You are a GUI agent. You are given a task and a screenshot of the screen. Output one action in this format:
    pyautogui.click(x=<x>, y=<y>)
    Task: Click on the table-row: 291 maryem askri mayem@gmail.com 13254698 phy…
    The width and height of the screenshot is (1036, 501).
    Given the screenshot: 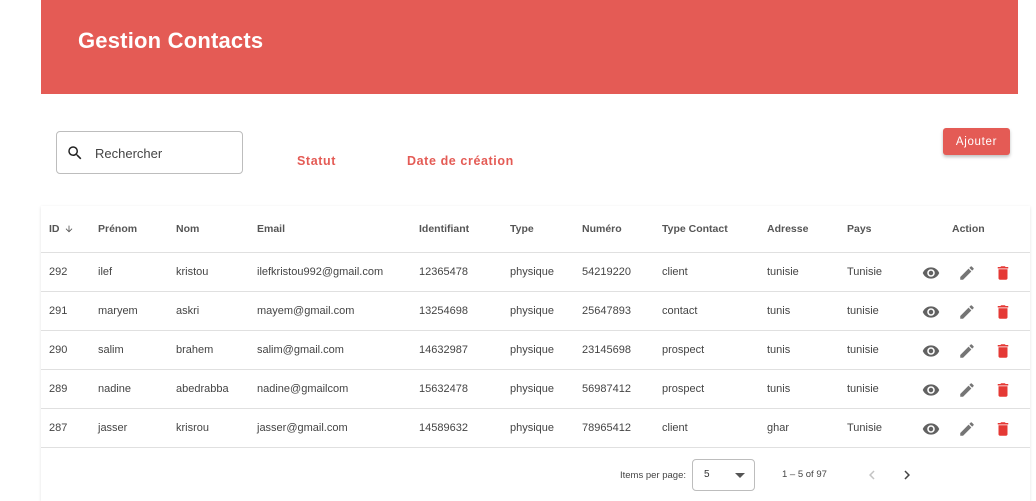 What is the action you would take?
    pyautogui.click(x=535, y=311)
    